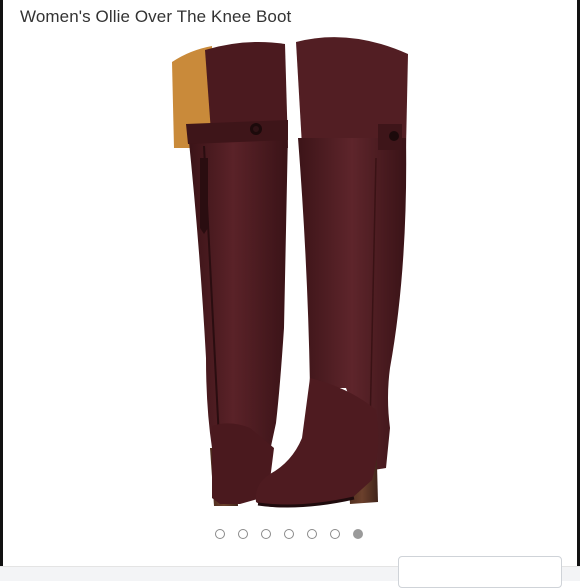 Image resolution: width=580 pixels, height=588 pixels. What do you see at coordinates (1, 290) in the screenshot?
I see `frame-left-edge` at bounding box center [1, 290].